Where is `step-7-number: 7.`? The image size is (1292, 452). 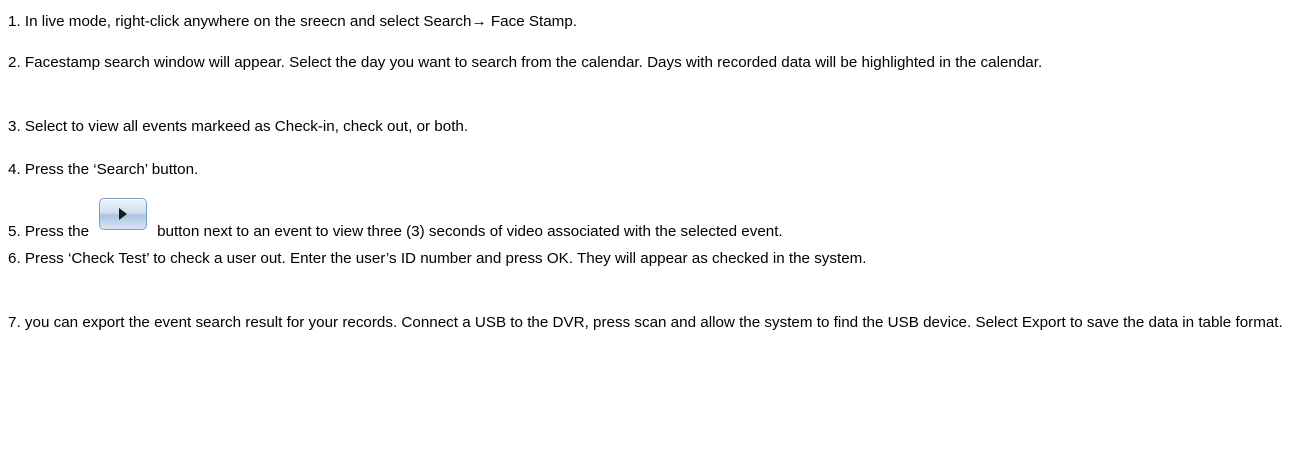 step-7-number: 7. is located at coordinates (14, 322).